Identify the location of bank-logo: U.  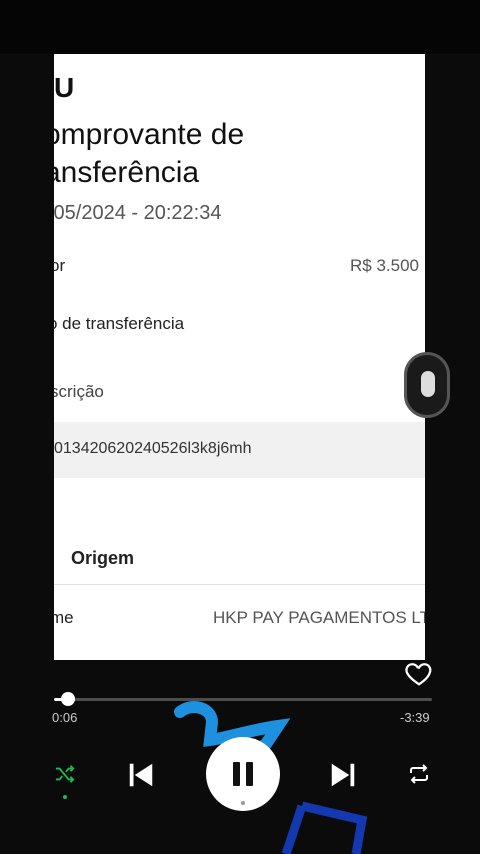
(64, 87).